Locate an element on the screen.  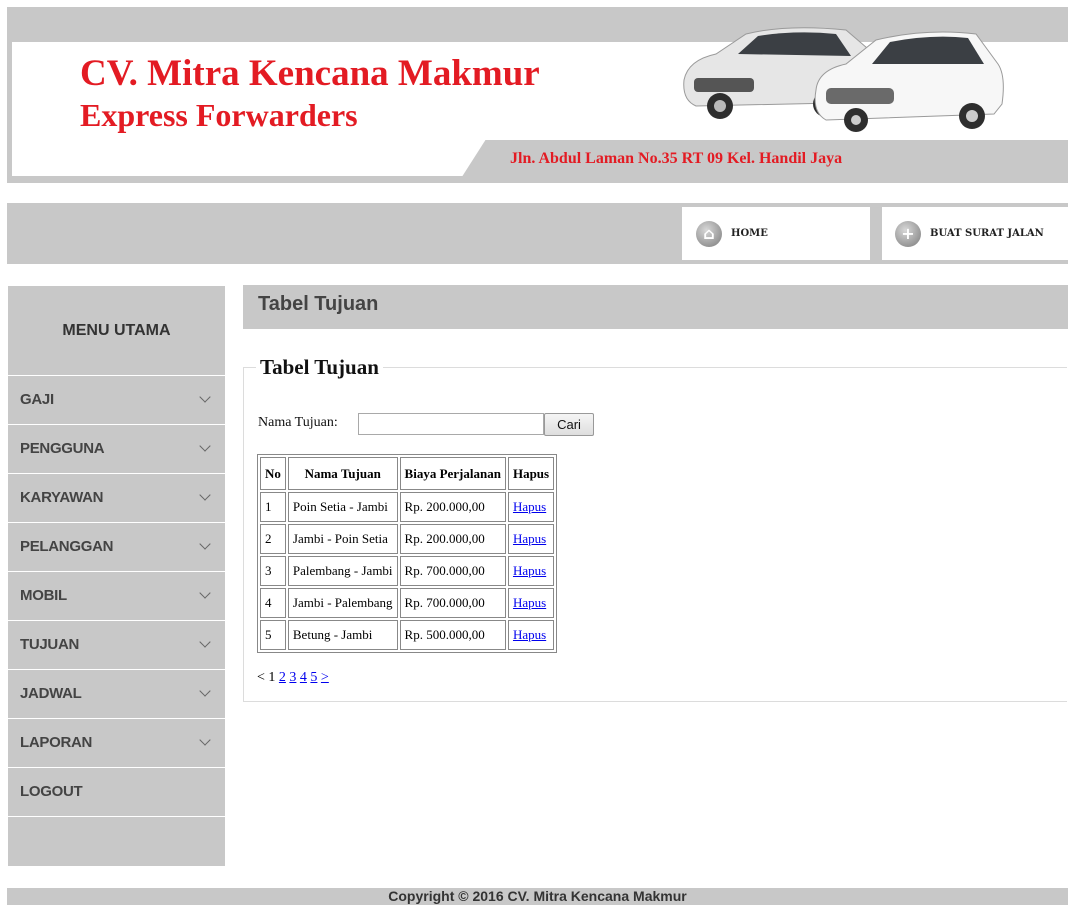
cell-no: 5 is located at coordinates (273, 635).